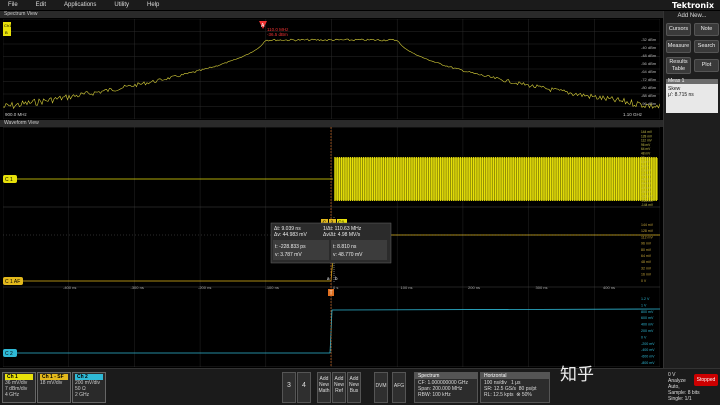 This screenshot has height=405, width=720. What do you see at coordinates (137, 287) in the screenshot?
I see `time-tick: -300 ns` at bounding box center [137, 287].